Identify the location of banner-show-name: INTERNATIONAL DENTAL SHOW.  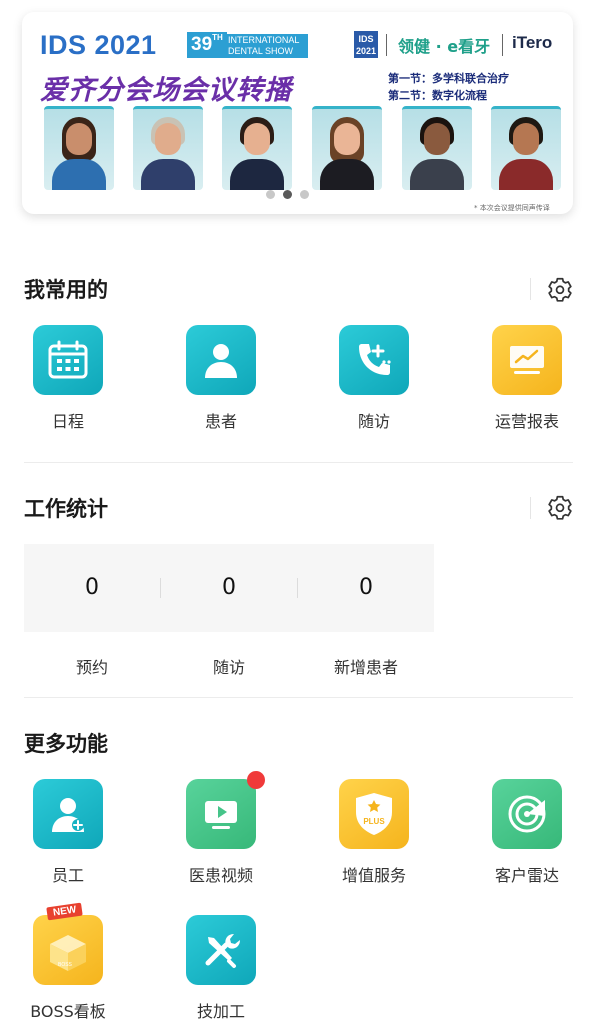
(266, 46).